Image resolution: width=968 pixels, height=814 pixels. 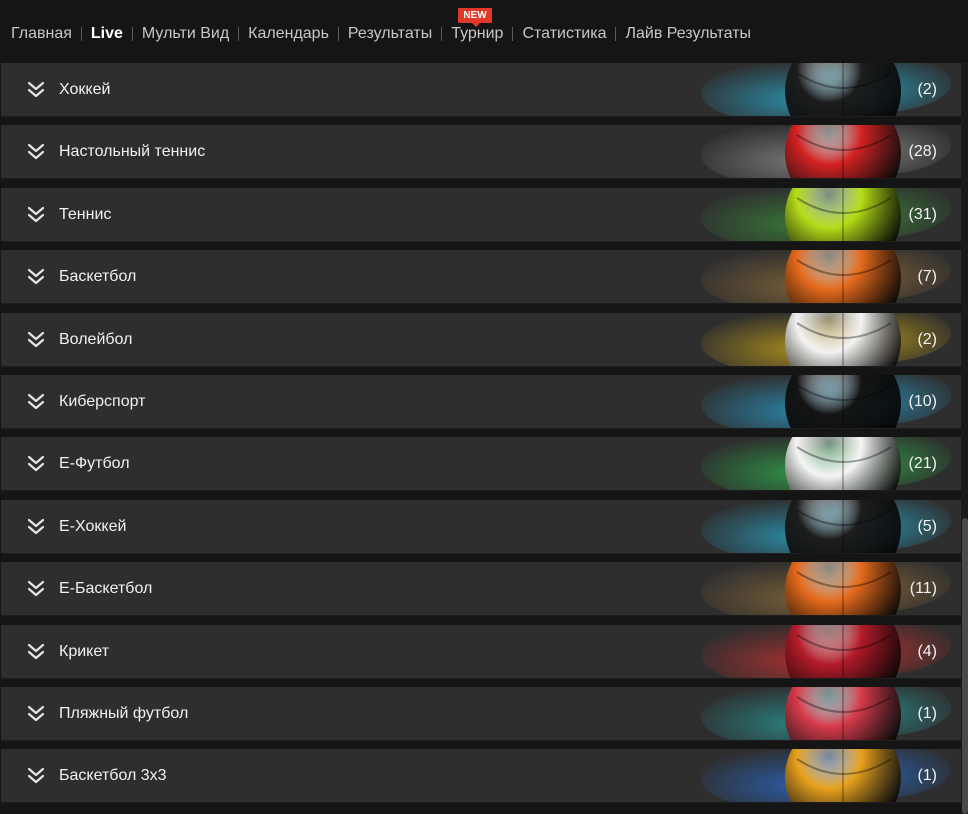 What do you see at coordinates (965, 666) in the screenshot?
I see `scrollbar-thumb` at bounding box center [965, 666].